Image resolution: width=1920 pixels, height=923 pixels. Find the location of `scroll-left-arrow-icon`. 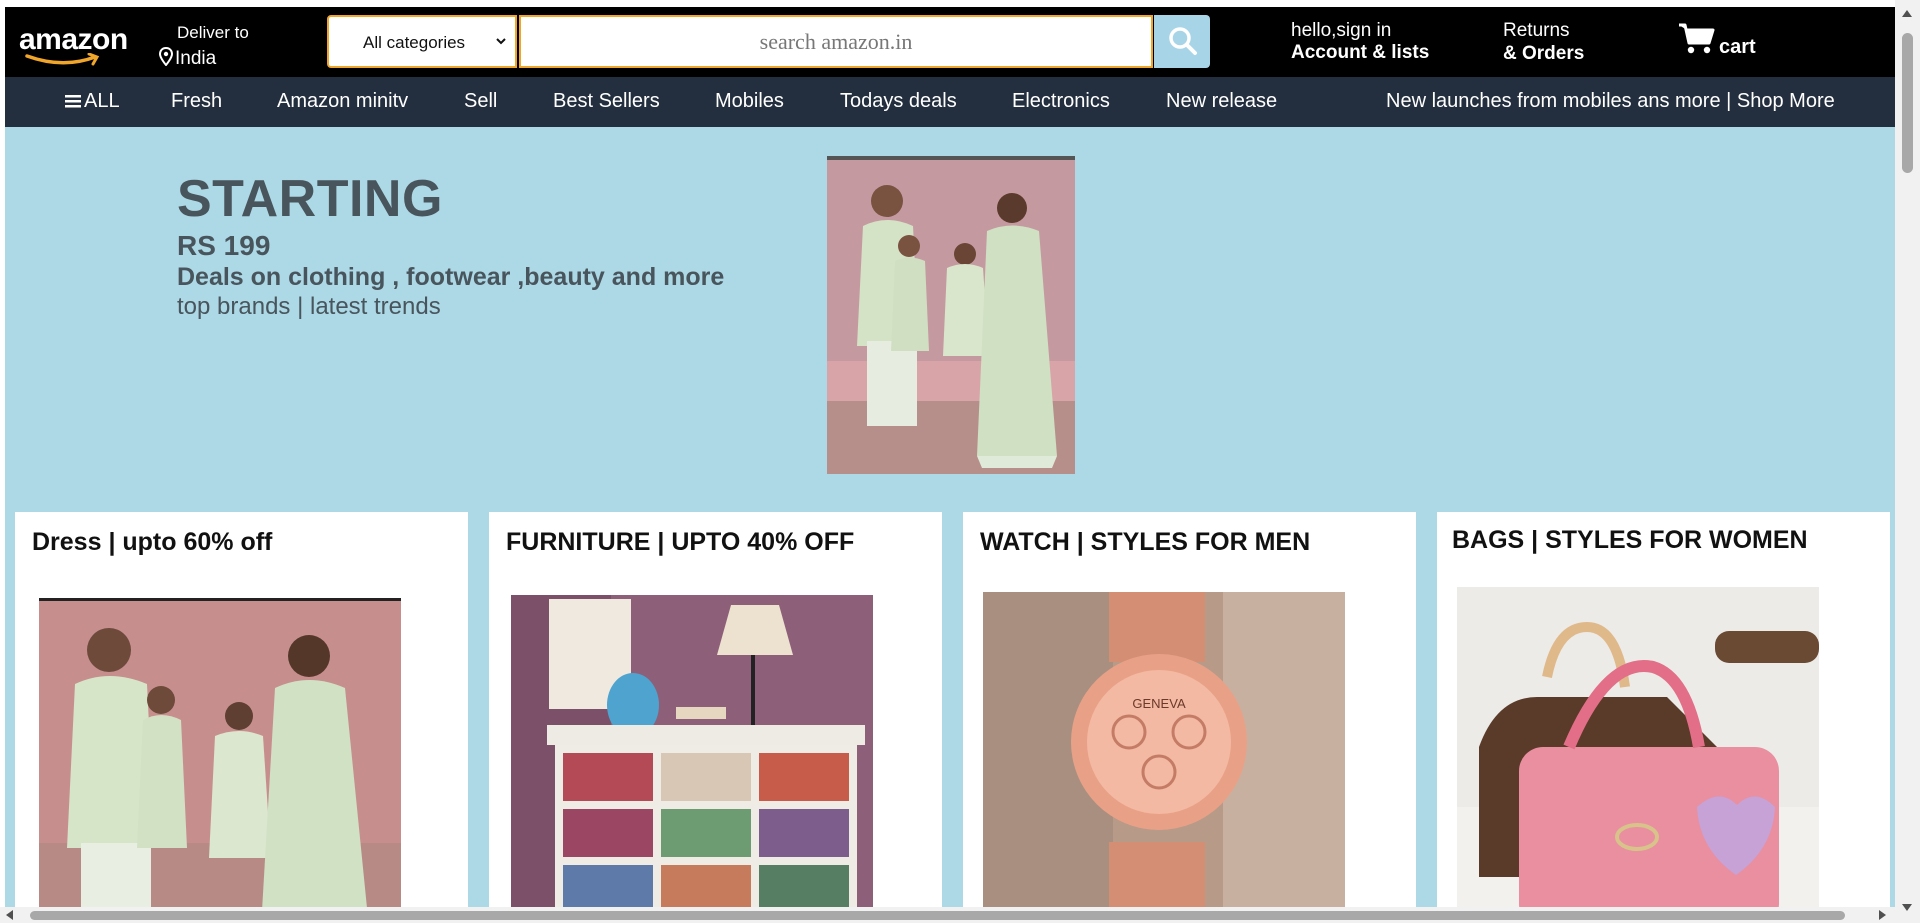

scroll-left-arrow-icon is located at coordinates (9, 915).